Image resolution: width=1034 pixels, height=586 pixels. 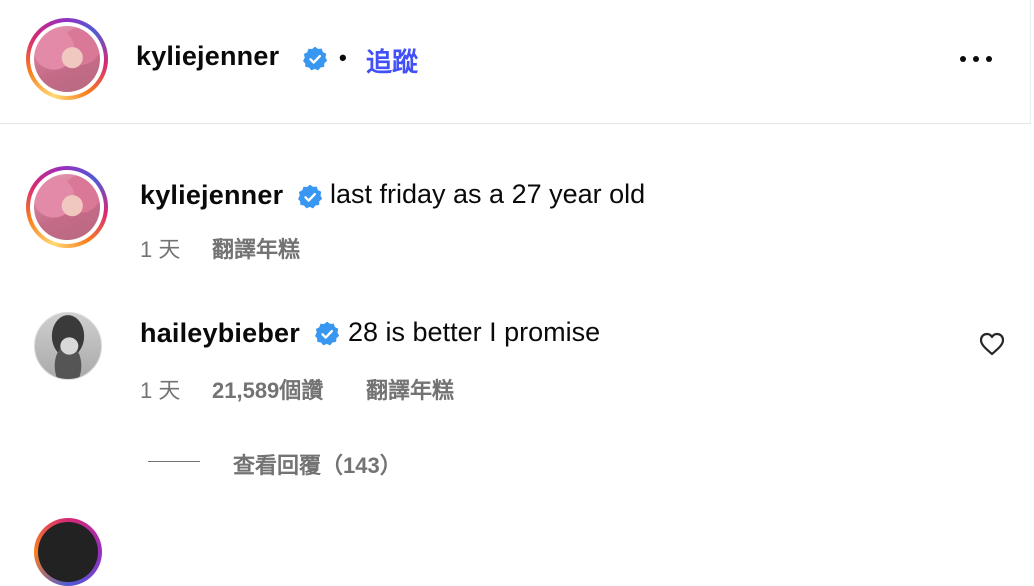 What do you see at coordinates (256, 248) in the screenshot?
I see `caption-translate-link: 翻譯年糕` at bounding box center [256, 248].